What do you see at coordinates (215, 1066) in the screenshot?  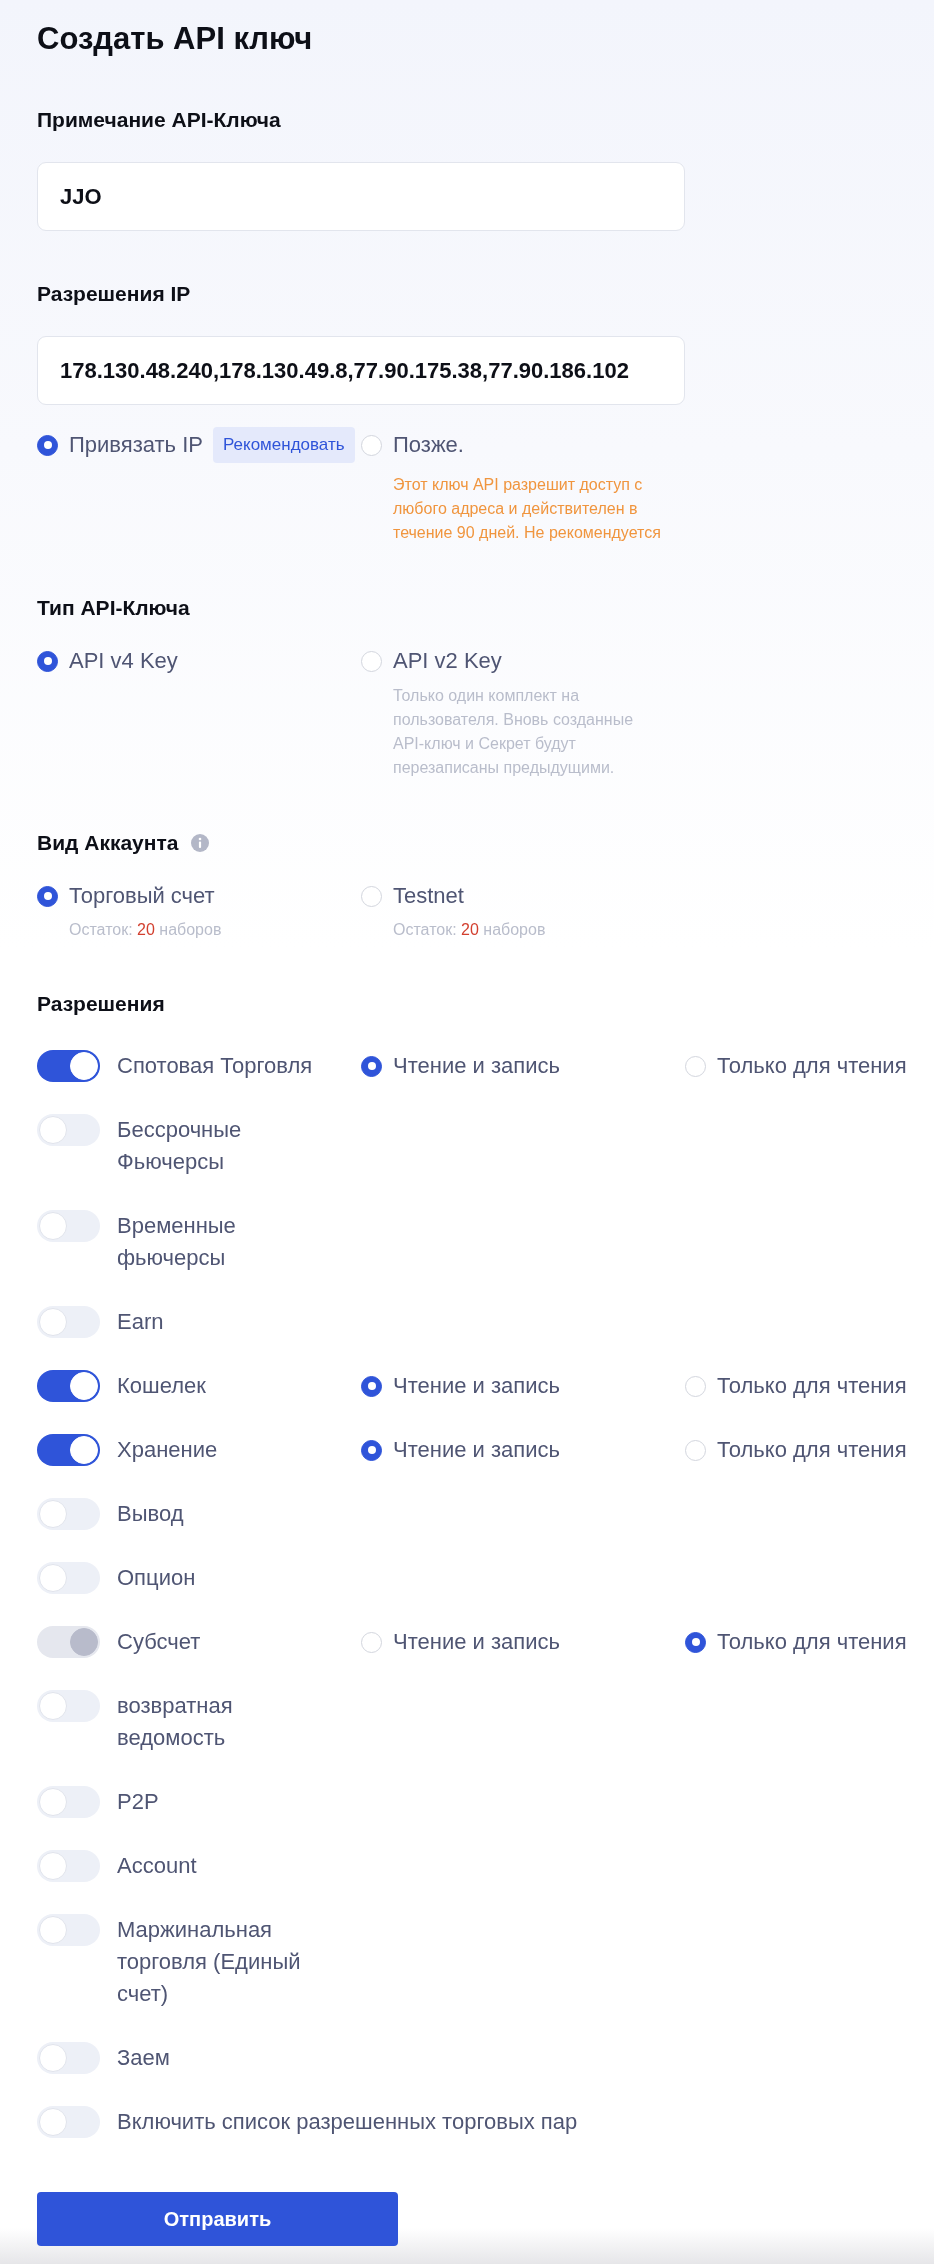 I see `permission-label: Спотовая Торговля` at bounding box center [215, 1066].